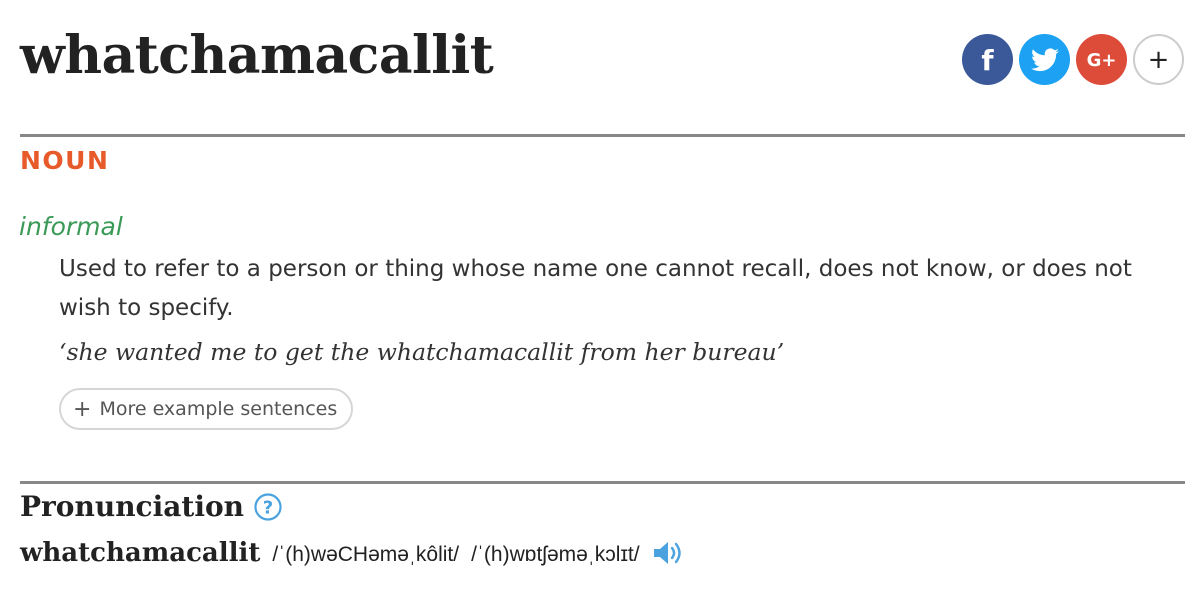 The width and height of the screenshot is (1200, 596). I want to click on more-example-sentences-label: More example sentences, so click(218, 409).